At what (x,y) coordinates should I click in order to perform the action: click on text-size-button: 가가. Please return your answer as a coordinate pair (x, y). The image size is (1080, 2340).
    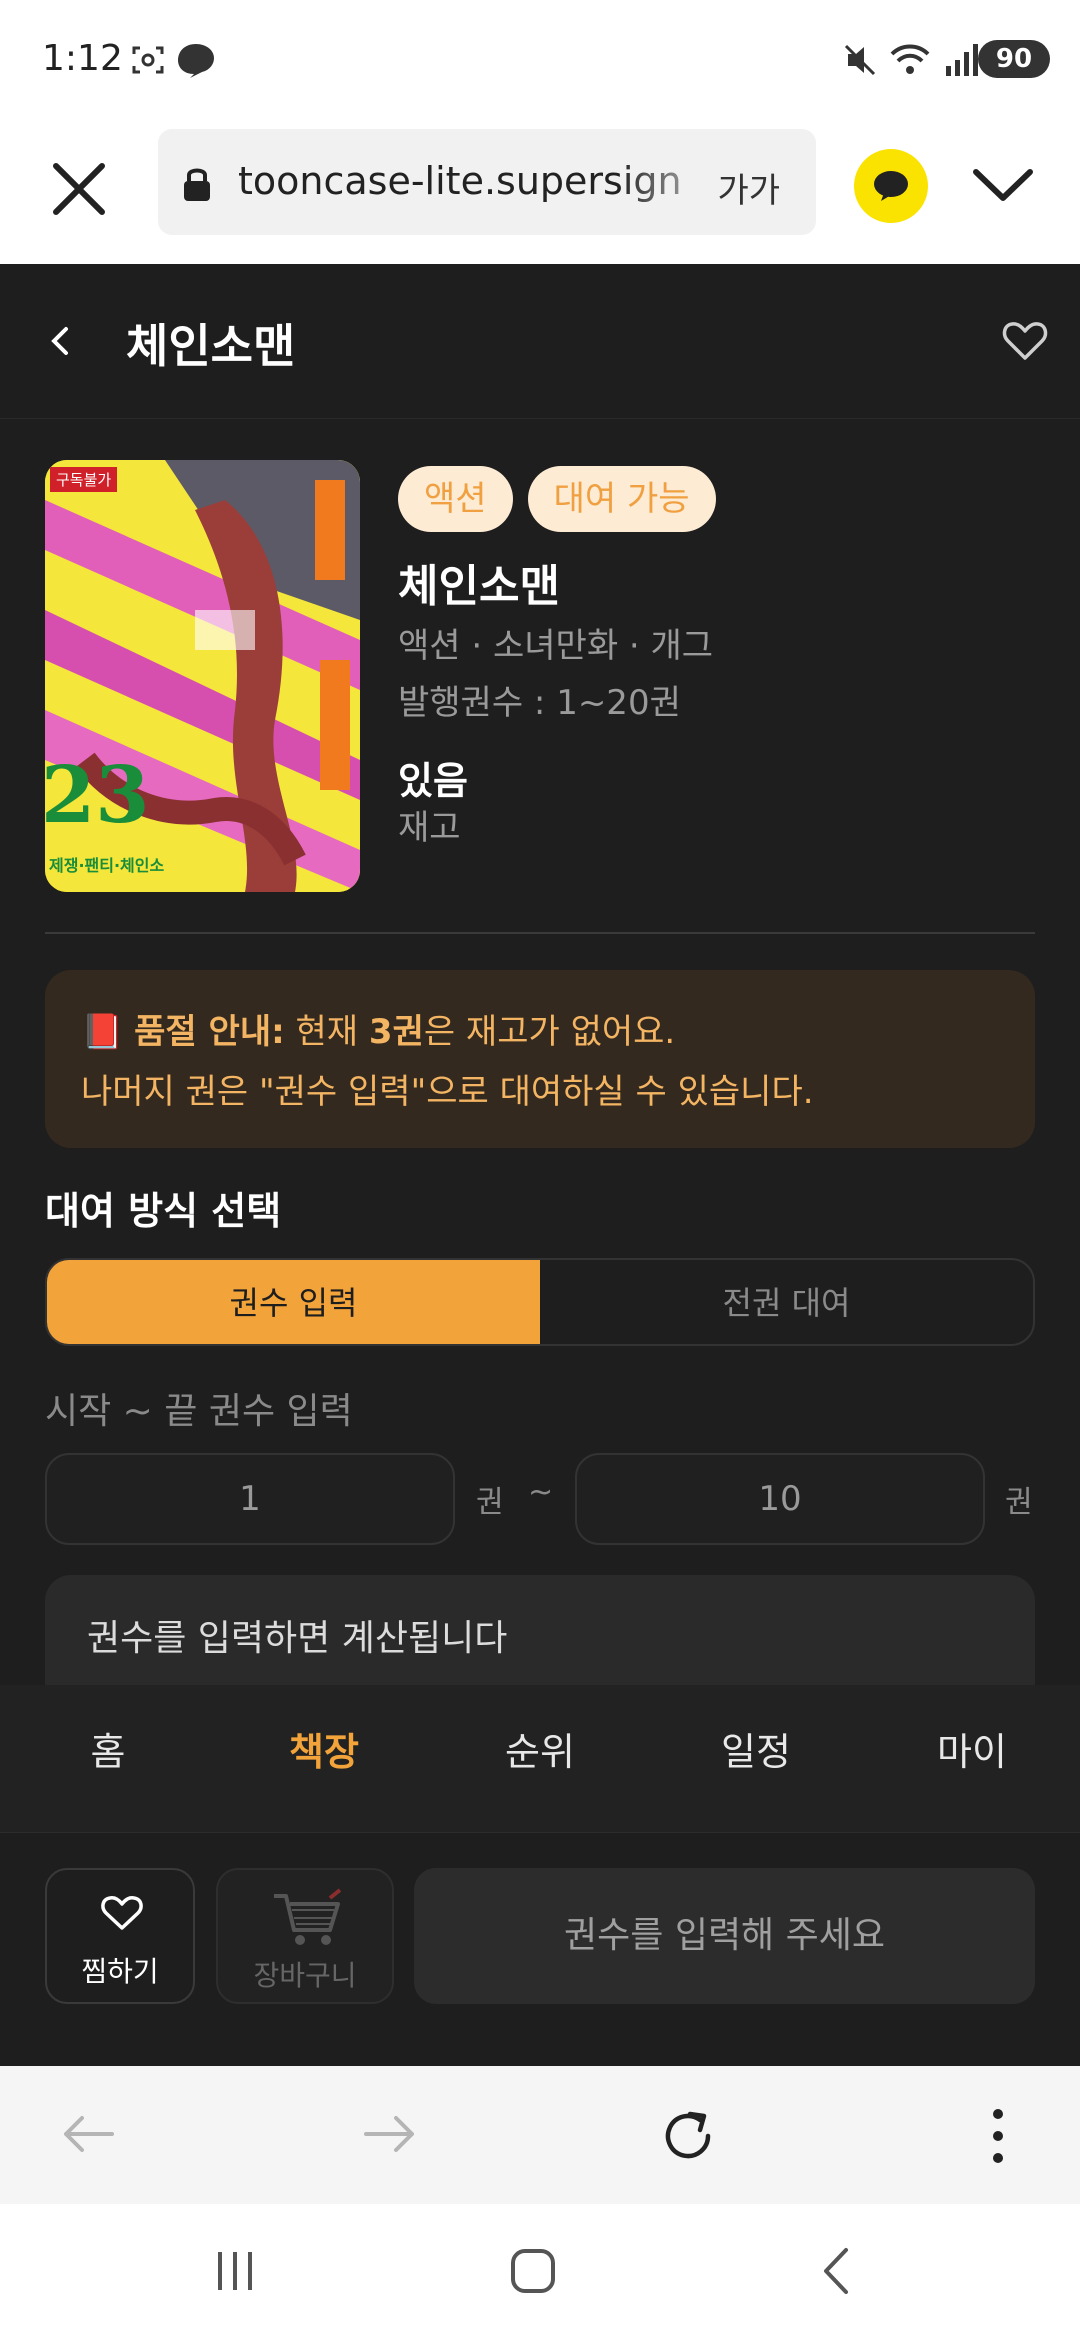
    Looking at the image, I should click on (748, 187).